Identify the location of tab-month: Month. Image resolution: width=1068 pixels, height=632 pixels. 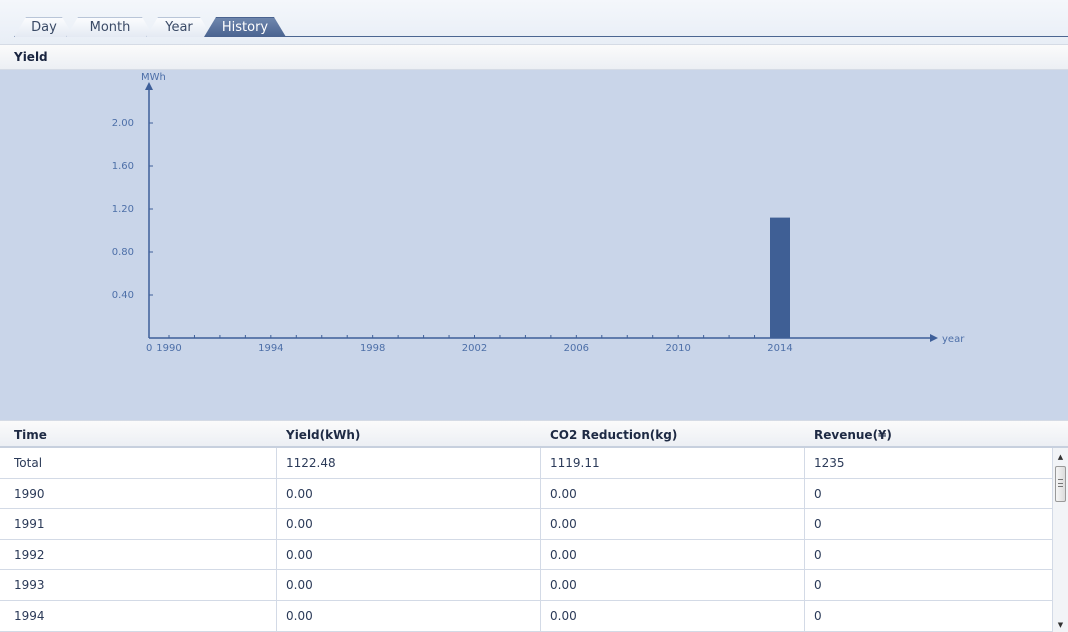
(110, 27).